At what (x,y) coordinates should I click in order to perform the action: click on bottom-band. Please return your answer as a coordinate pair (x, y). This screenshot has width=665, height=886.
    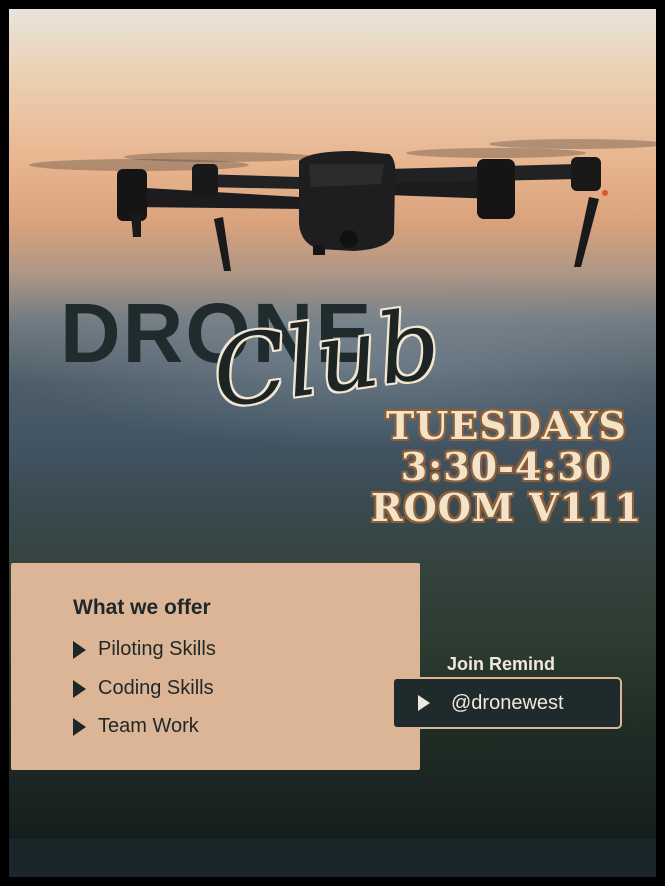
    Looking at the image, I should click on (332, 858).